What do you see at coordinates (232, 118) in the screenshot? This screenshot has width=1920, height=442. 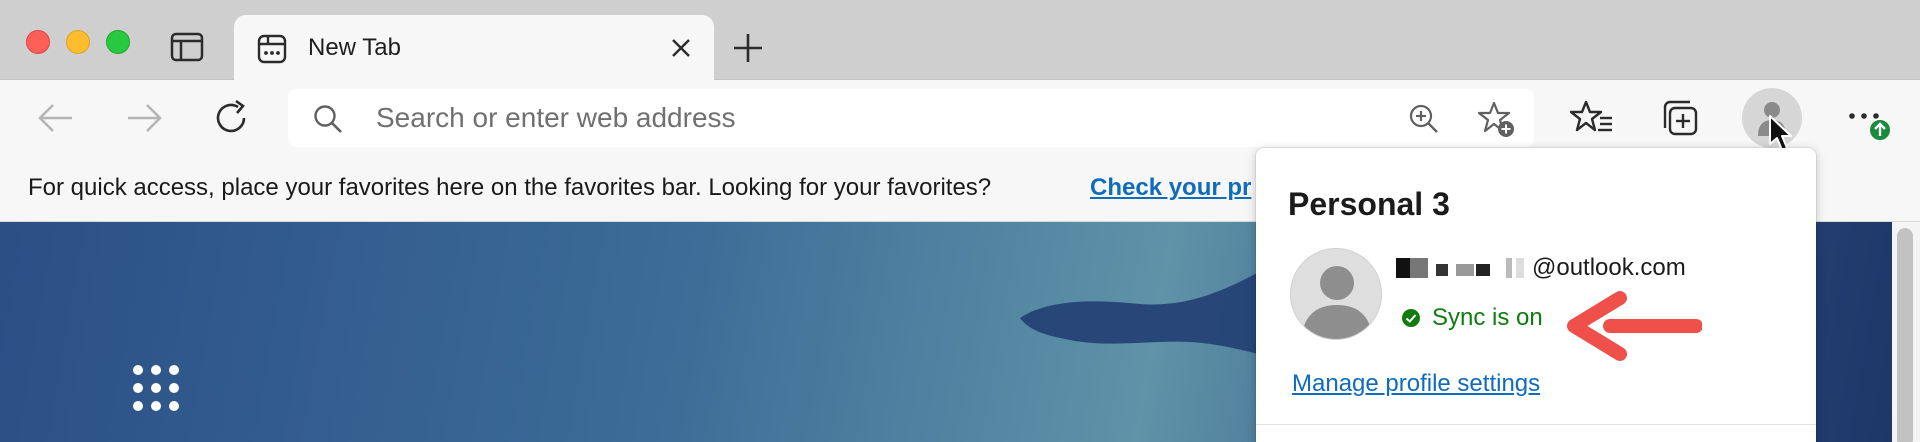 I see `refresh-icon` at bounding box center [232, 118].